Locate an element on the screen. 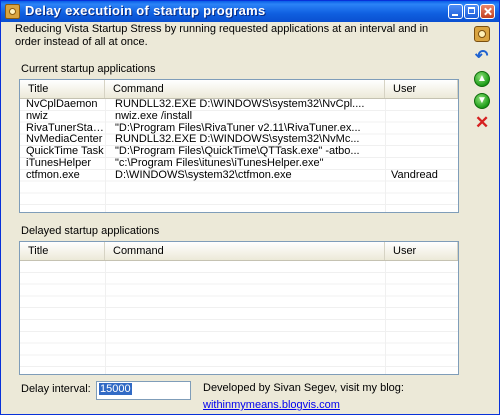 The width and height of the screenshot is (500, 415). delay-interval-value: 15000 is located at coordinates (115, 389).